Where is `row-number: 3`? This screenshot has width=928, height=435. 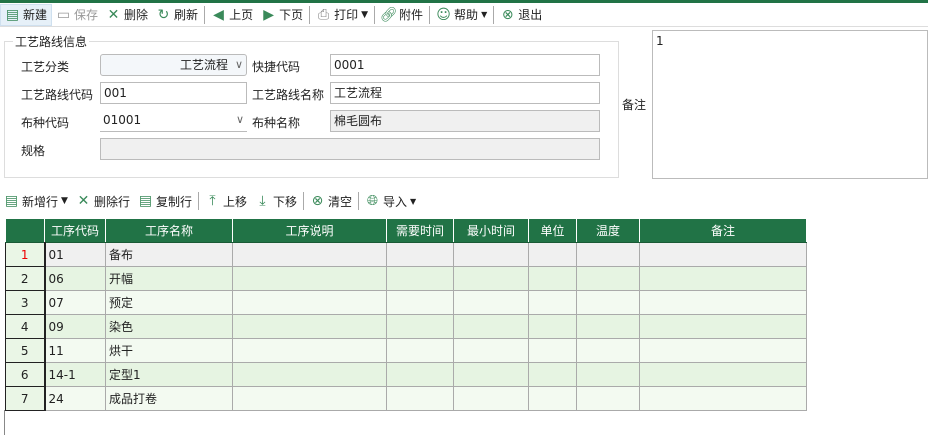
row-number: 3 is located at coordinates (25, 302).